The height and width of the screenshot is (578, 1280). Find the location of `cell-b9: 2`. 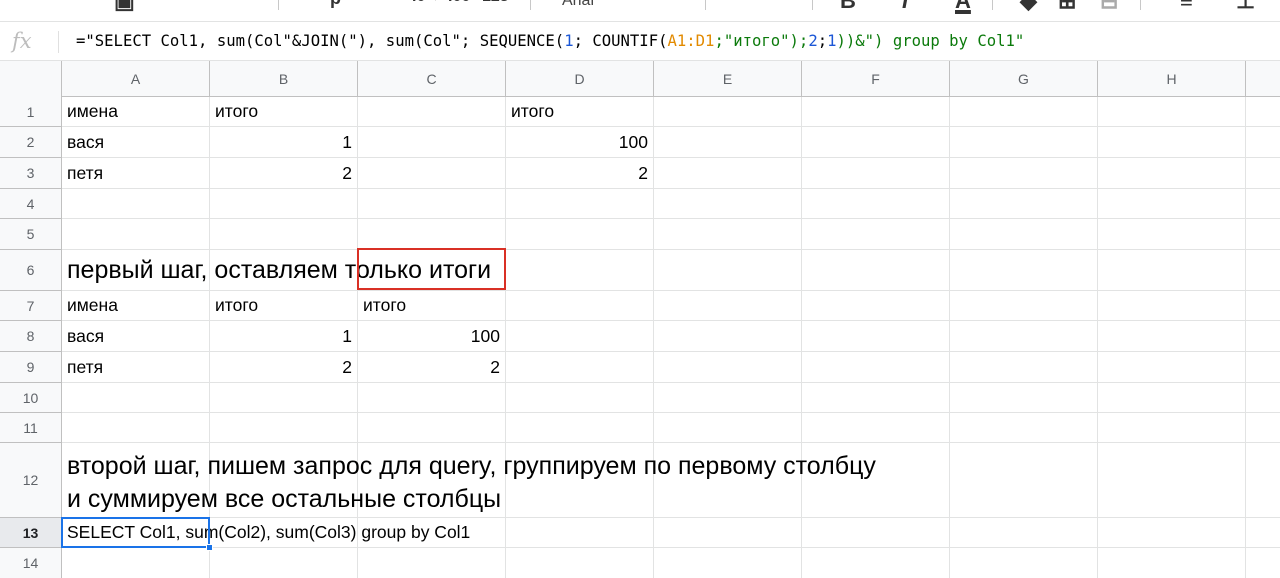

cell-b9: 2 is located at coordinates (283, 367).